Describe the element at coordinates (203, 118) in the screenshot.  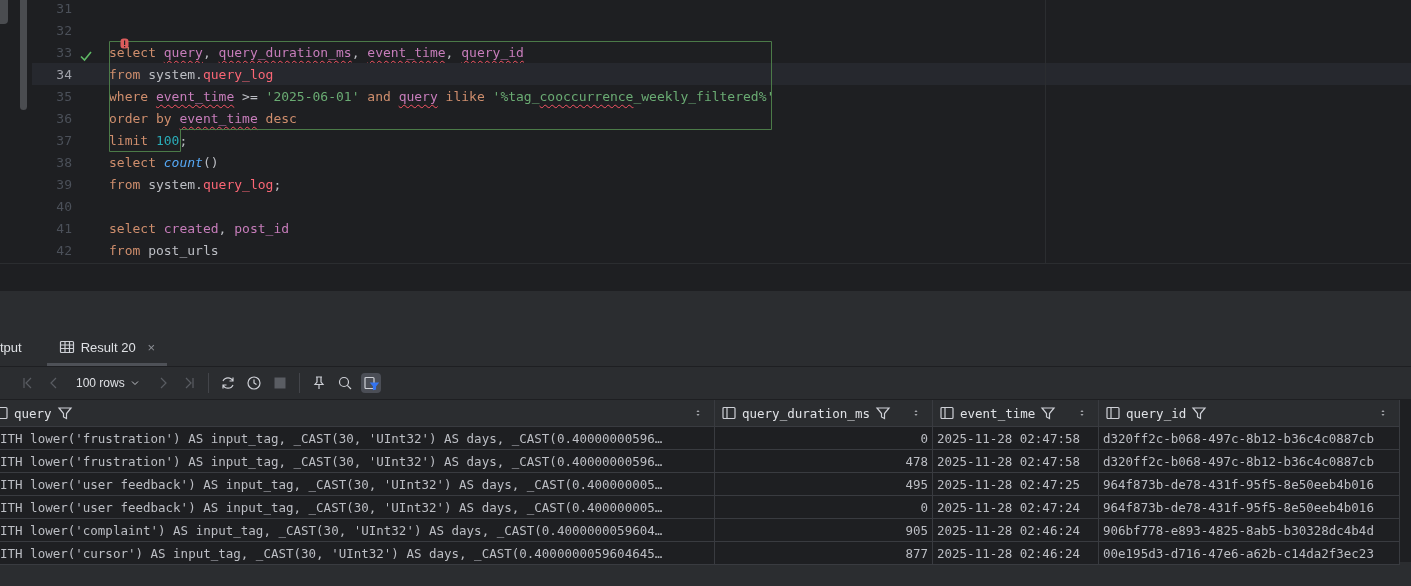
I see `code-line: order by event_time desc` at that location.